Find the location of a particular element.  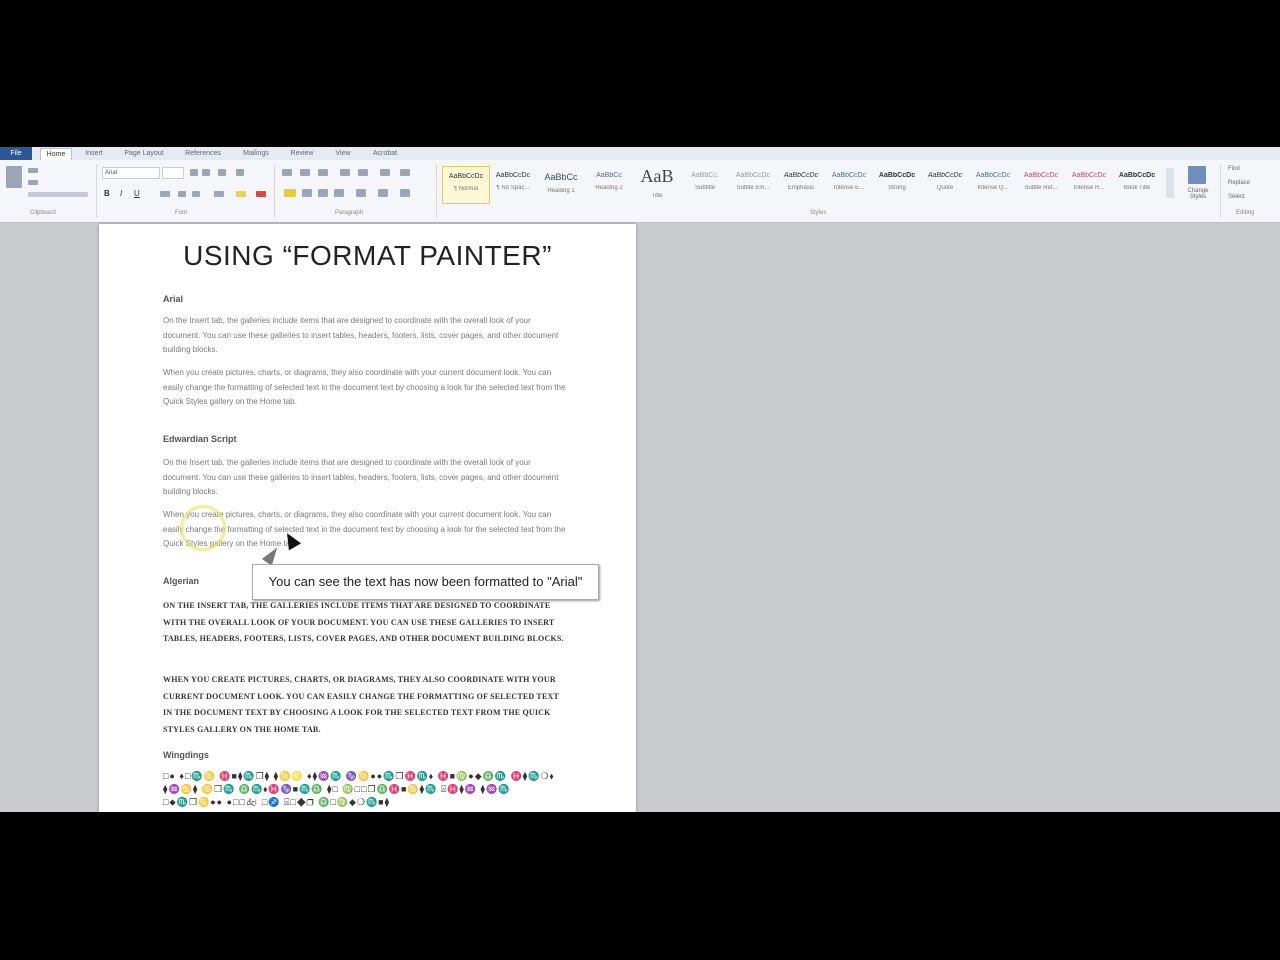

styles-scroll-icon is located at coordinates (1170, 183).